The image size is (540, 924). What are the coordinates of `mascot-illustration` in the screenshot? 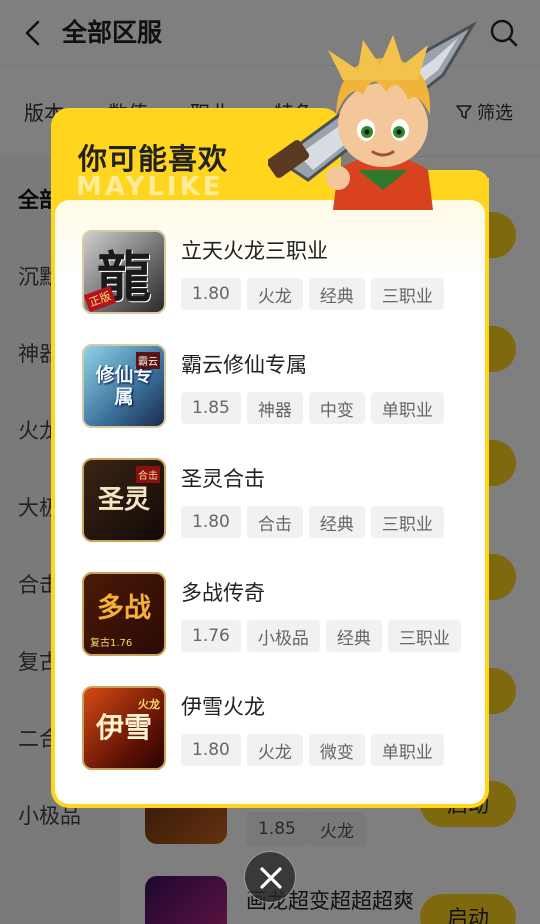 It's located at (373, 115).